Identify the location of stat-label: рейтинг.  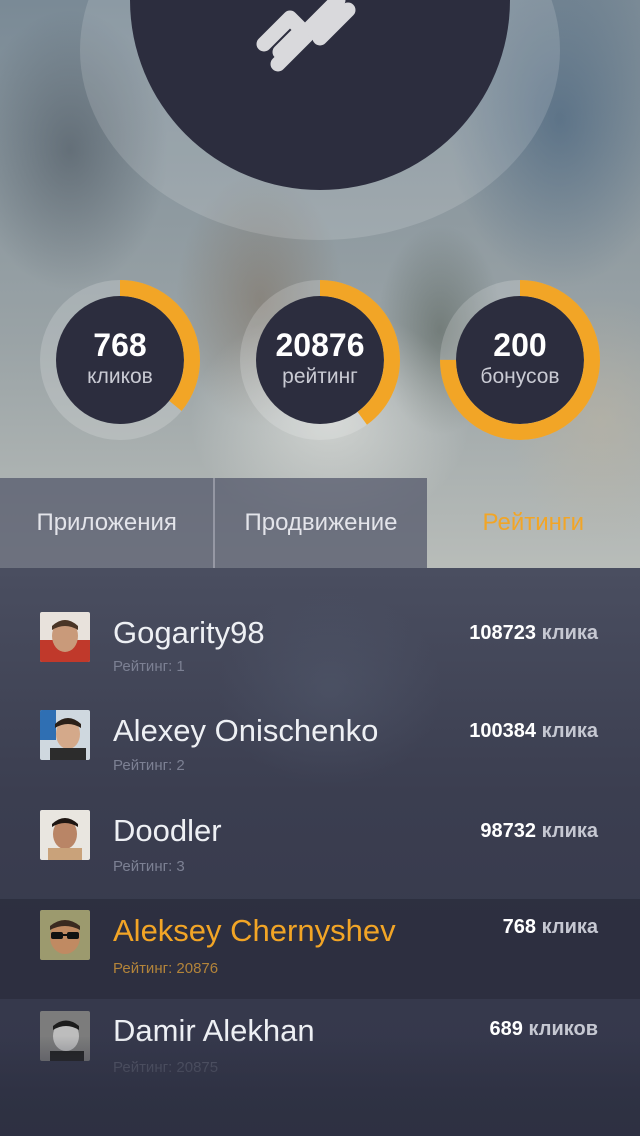
(320, 376).